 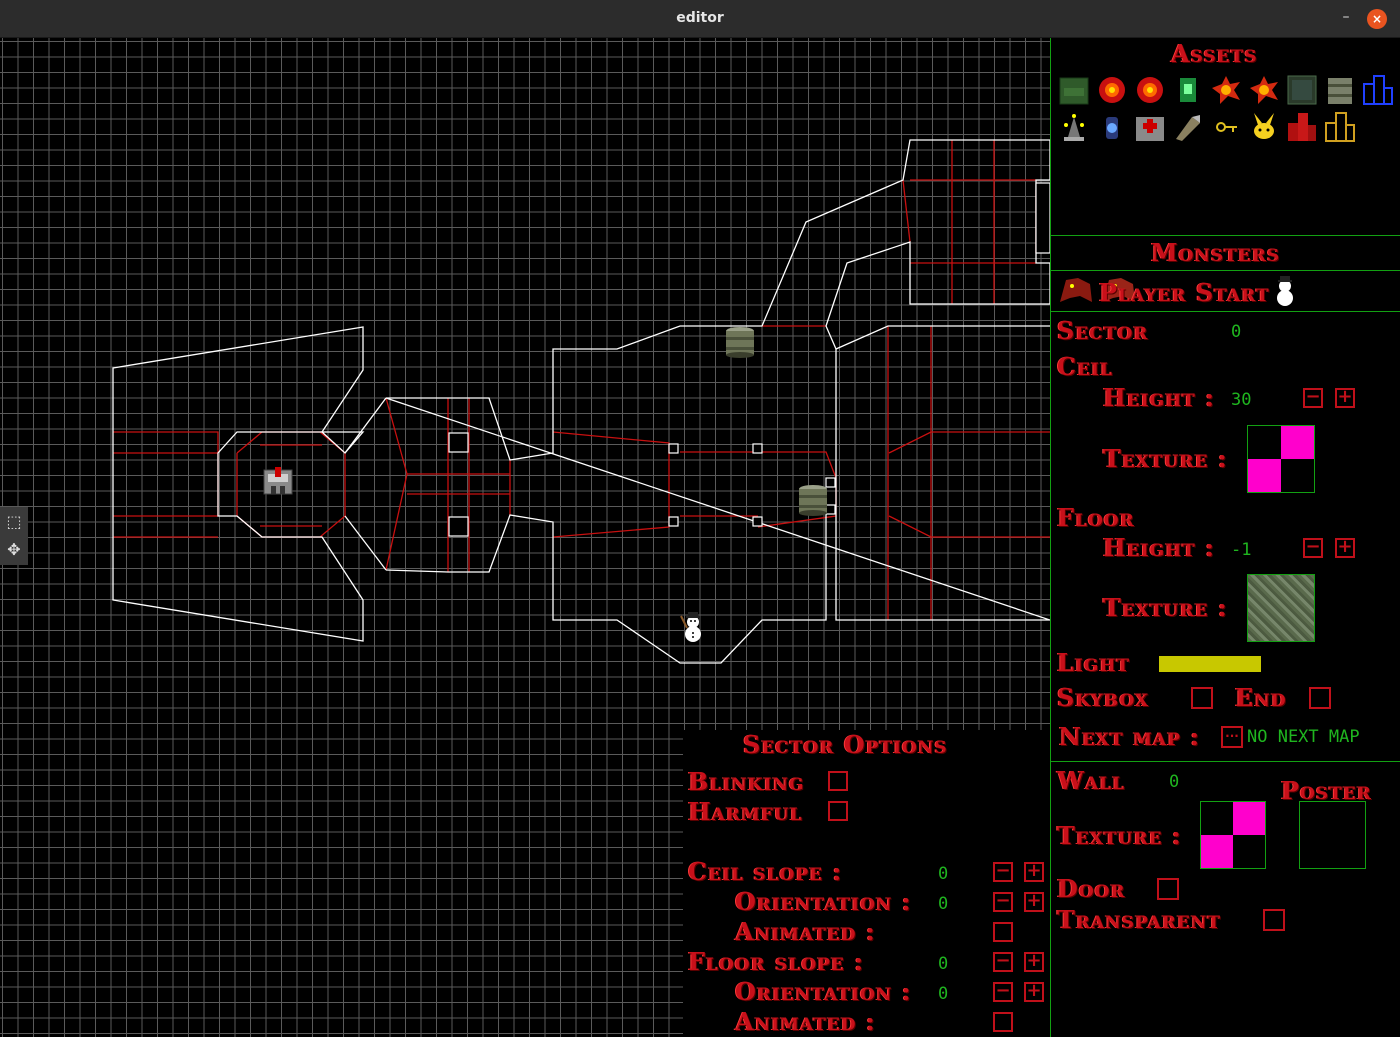 I want to click on monsters-title: Monsters, so click(x=1216, y=252).